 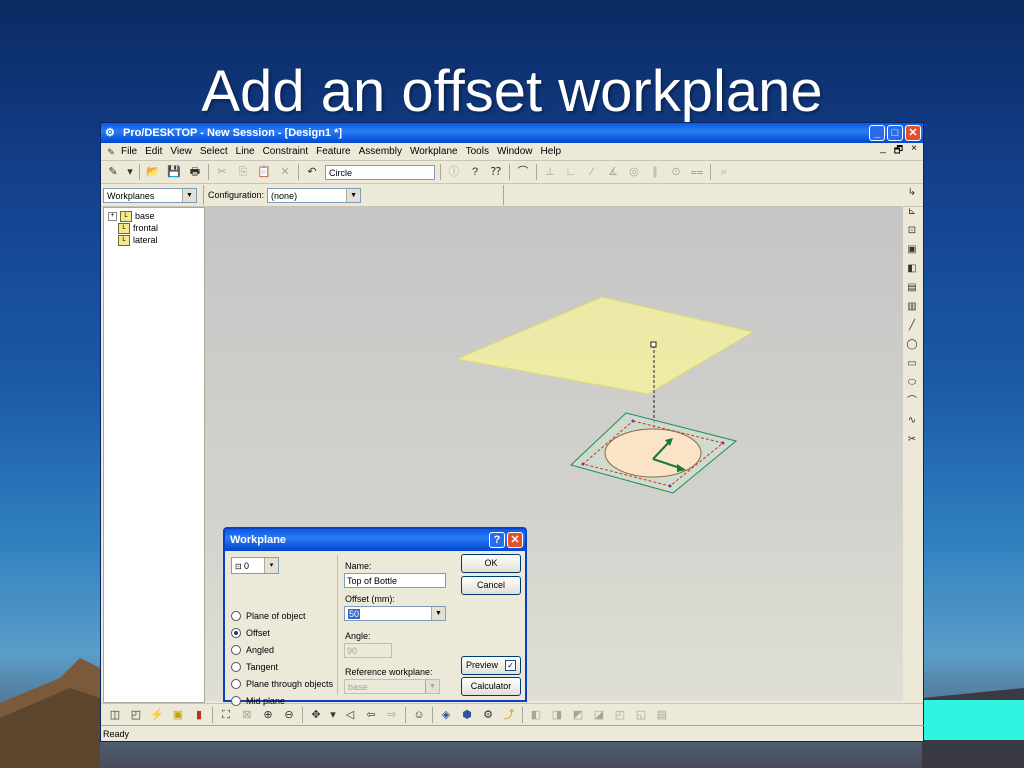 What do you see at coordinates (497, 540) in the screenshot?
I see `dialog-help-button: ?` at bounding box center [497, 540].